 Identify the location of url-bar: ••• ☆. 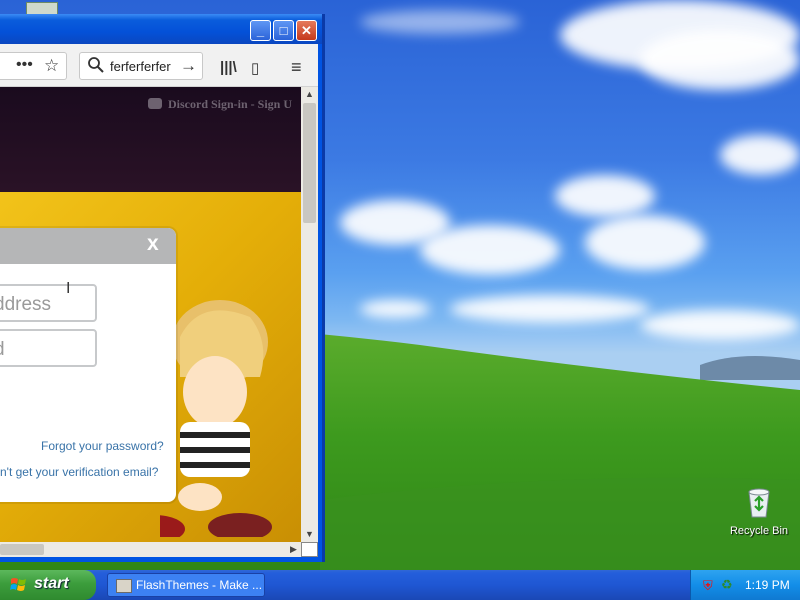
(33, 66).